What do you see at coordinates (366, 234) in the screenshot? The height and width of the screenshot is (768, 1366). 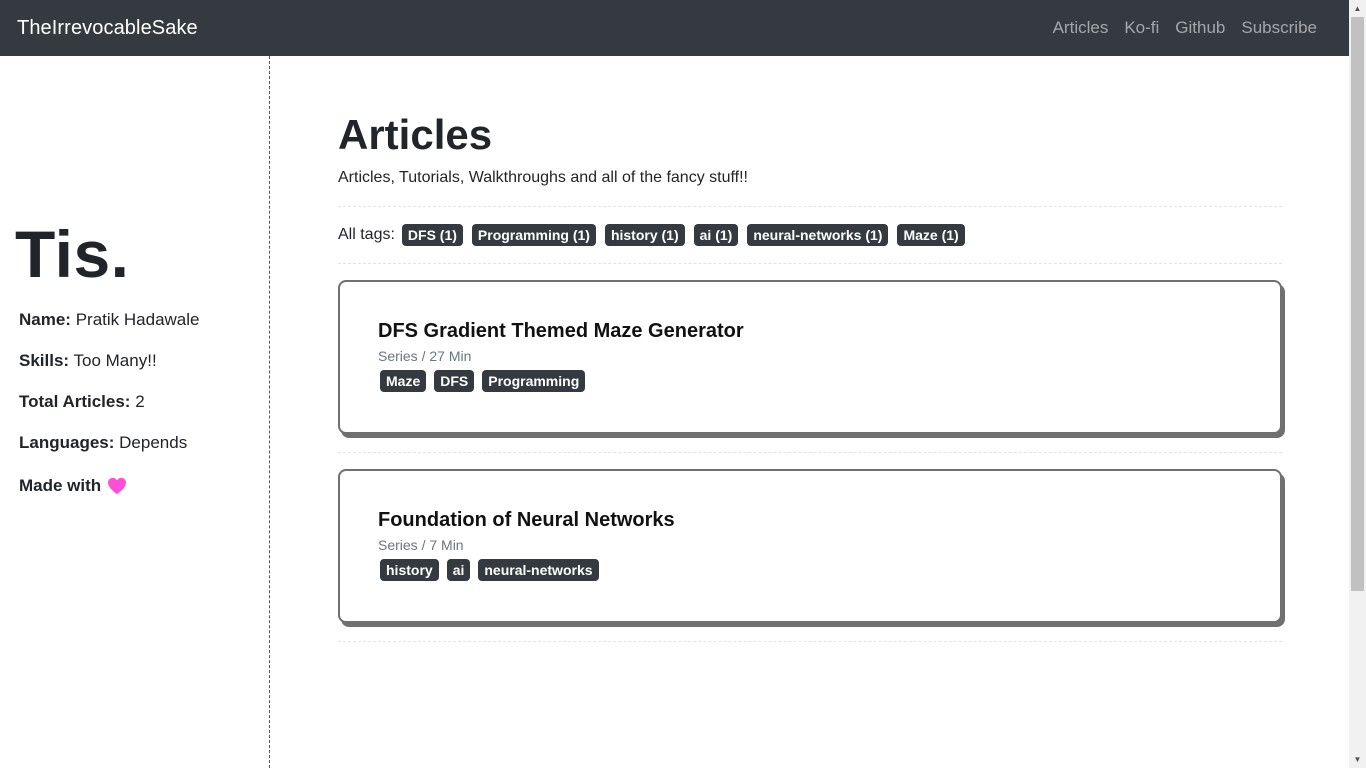 I see `all-tags-label: All tags:` at bounding box center [366, 234].